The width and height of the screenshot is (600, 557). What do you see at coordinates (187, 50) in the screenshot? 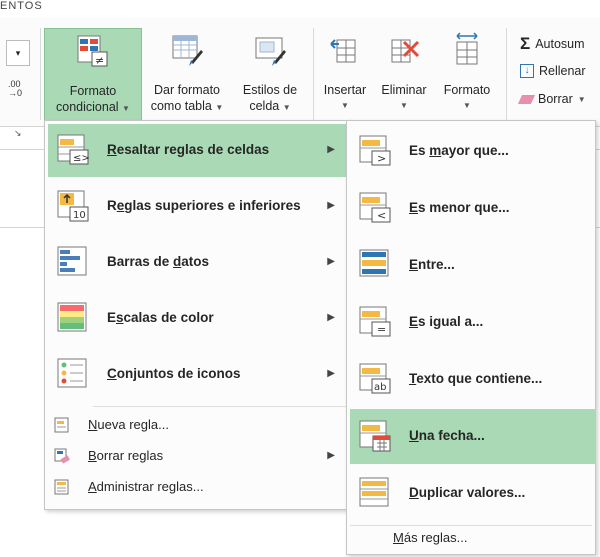
I see `format-as-table-icon` at bounding box center [187, 50].